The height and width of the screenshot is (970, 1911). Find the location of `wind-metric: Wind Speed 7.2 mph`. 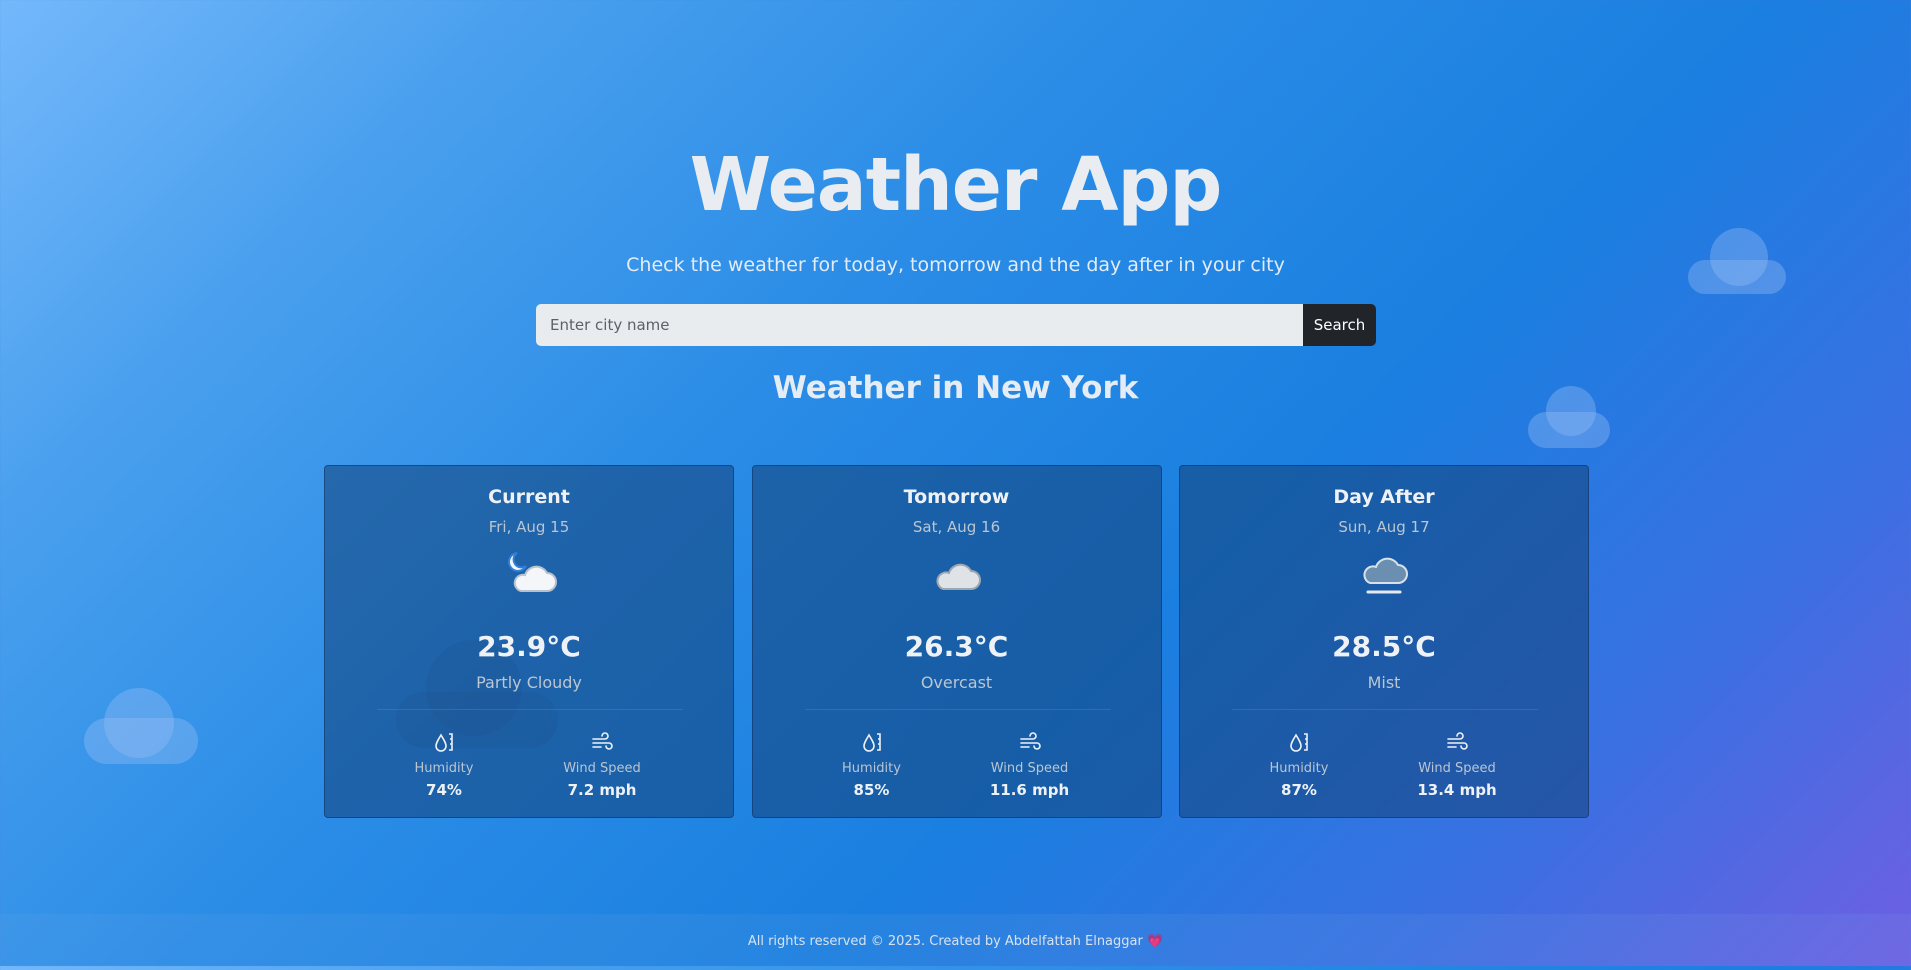

wind-metric: Wind Speed 7.2 mph is located at coordinates (602, 765).